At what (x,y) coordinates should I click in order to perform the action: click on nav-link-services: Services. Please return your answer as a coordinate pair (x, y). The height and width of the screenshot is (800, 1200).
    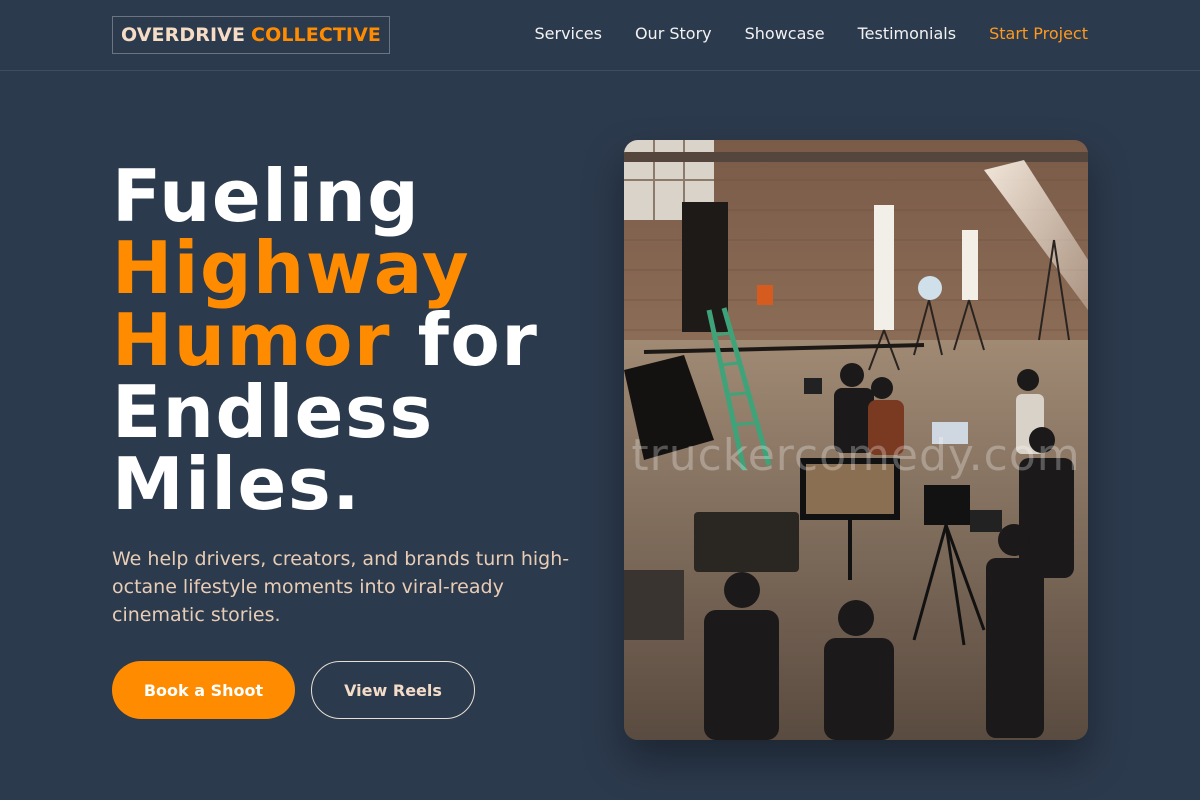
    Looking at the image, I should click on (567, 34).